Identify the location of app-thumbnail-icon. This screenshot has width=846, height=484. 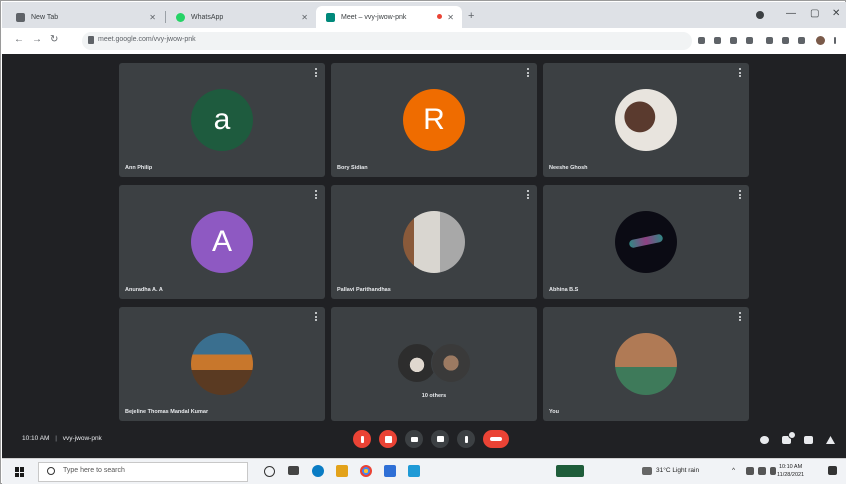
(570, 471).